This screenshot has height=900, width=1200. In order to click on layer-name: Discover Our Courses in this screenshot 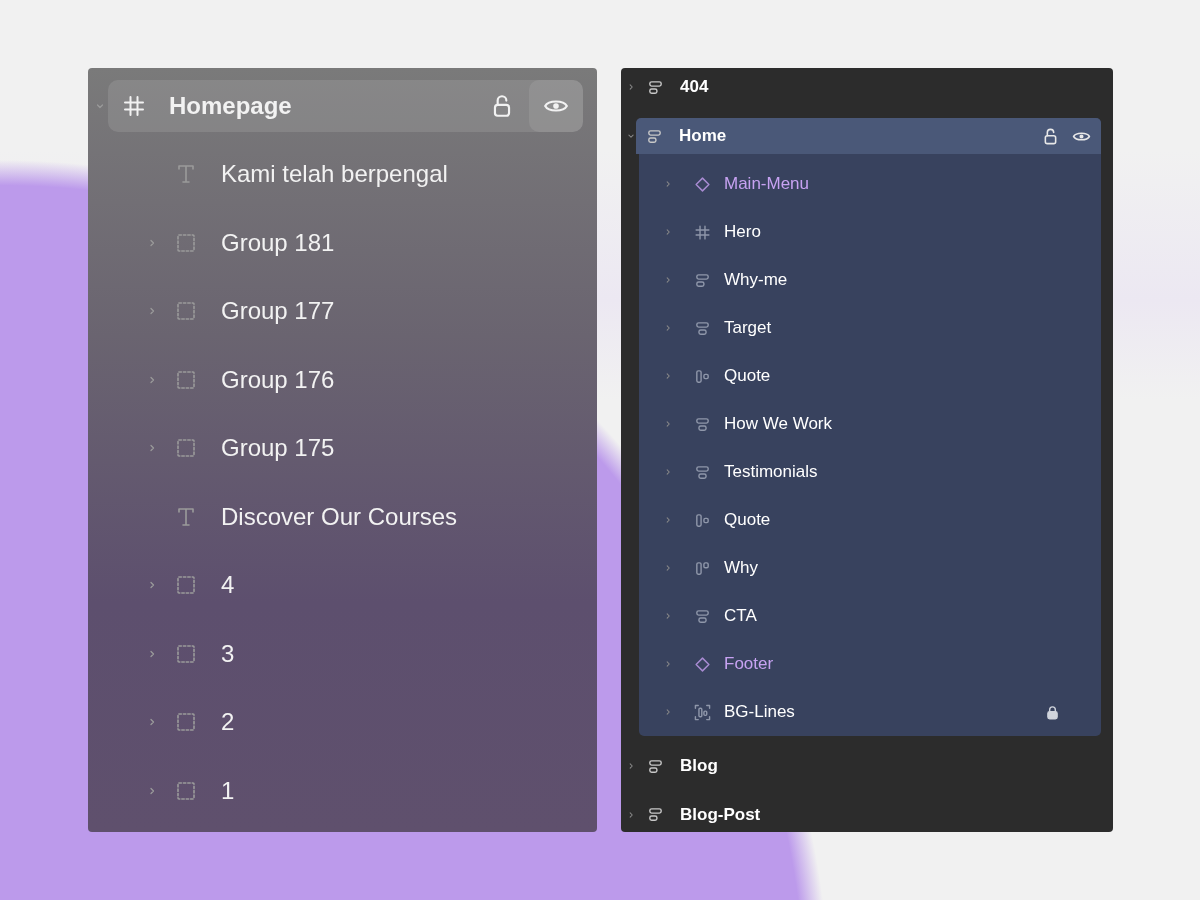, I will do `click(339, 516)`.